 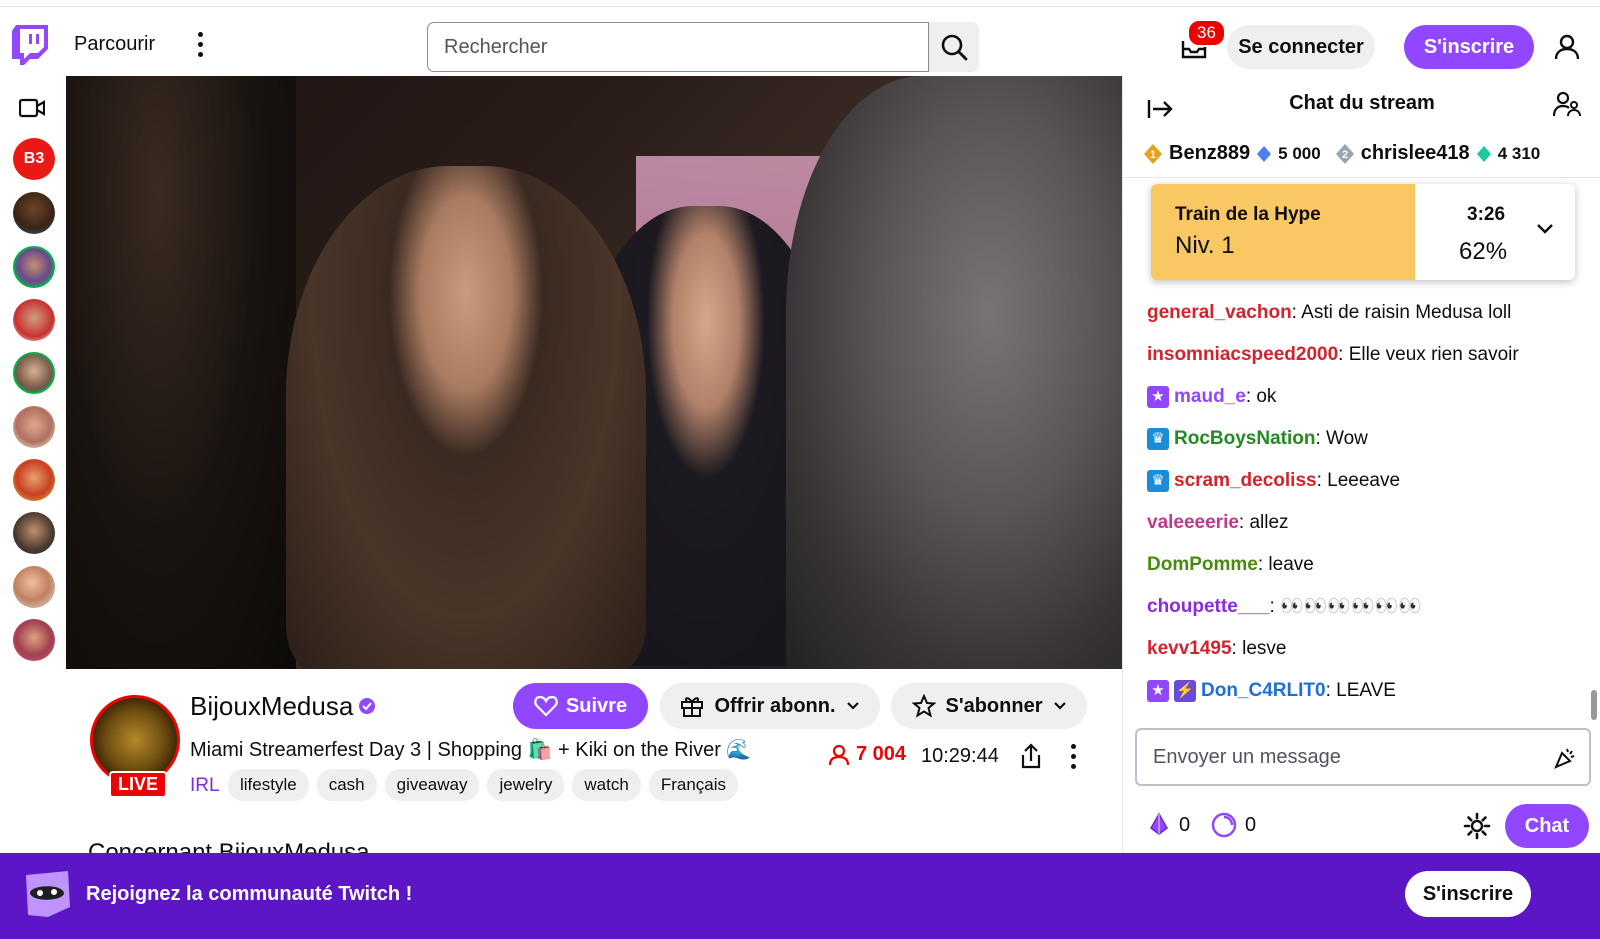 I want to click on followed-channels-rail: B3, so click(x=33, y=466).